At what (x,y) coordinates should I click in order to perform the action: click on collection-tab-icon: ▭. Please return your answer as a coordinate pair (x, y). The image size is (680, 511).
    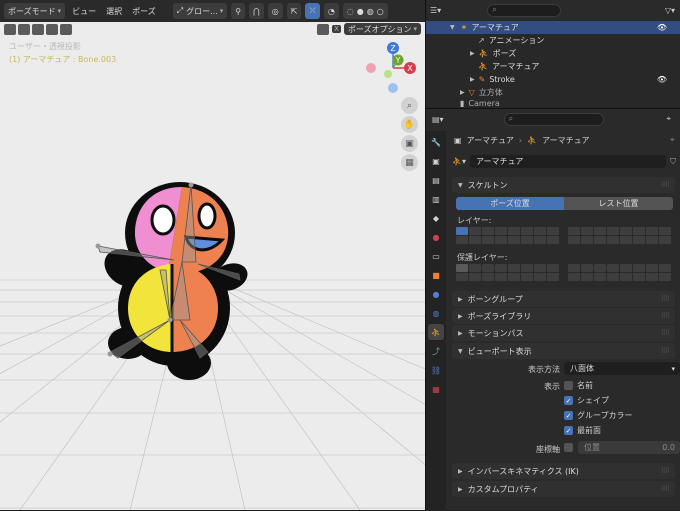
    Looking at the image, I should click on (436, 256).